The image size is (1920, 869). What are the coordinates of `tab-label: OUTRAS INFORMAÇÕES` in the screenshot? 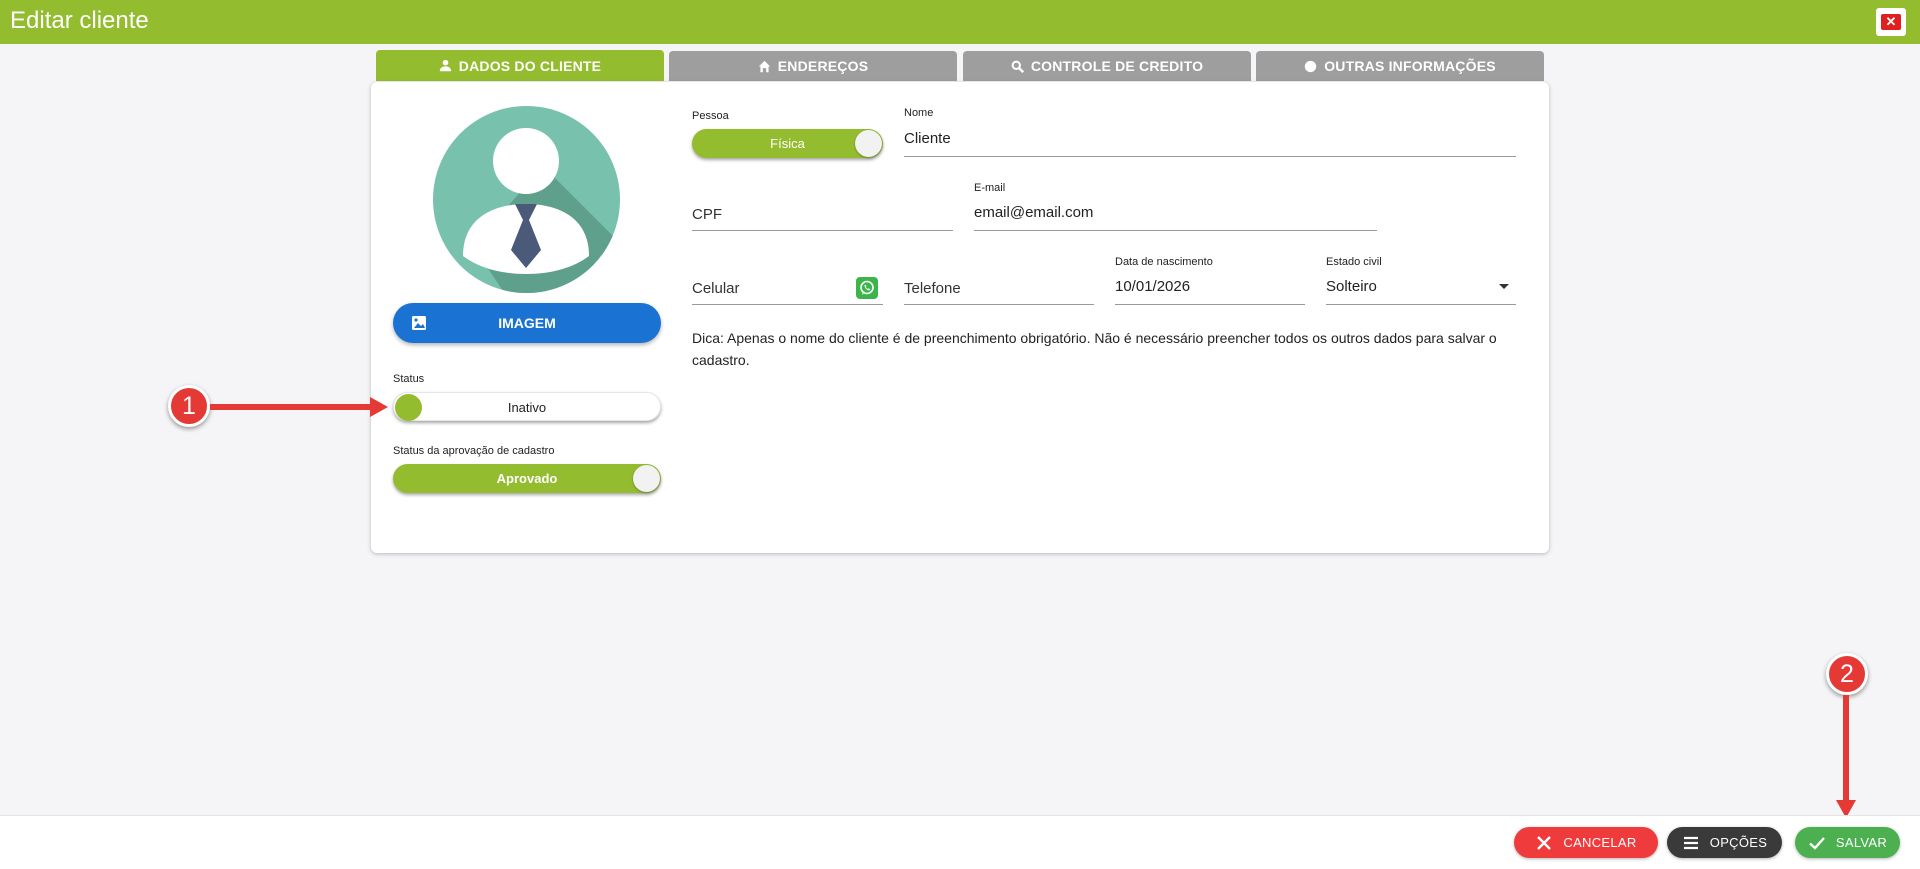 It's located at (1410, 66).